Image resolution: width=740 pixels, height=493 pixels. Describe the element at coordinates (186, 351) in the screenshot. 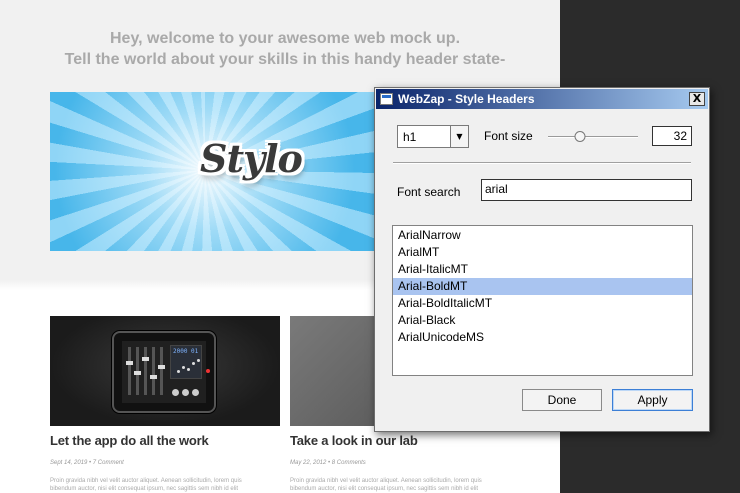

I see `tablet-readout: 2000 01` at that location.